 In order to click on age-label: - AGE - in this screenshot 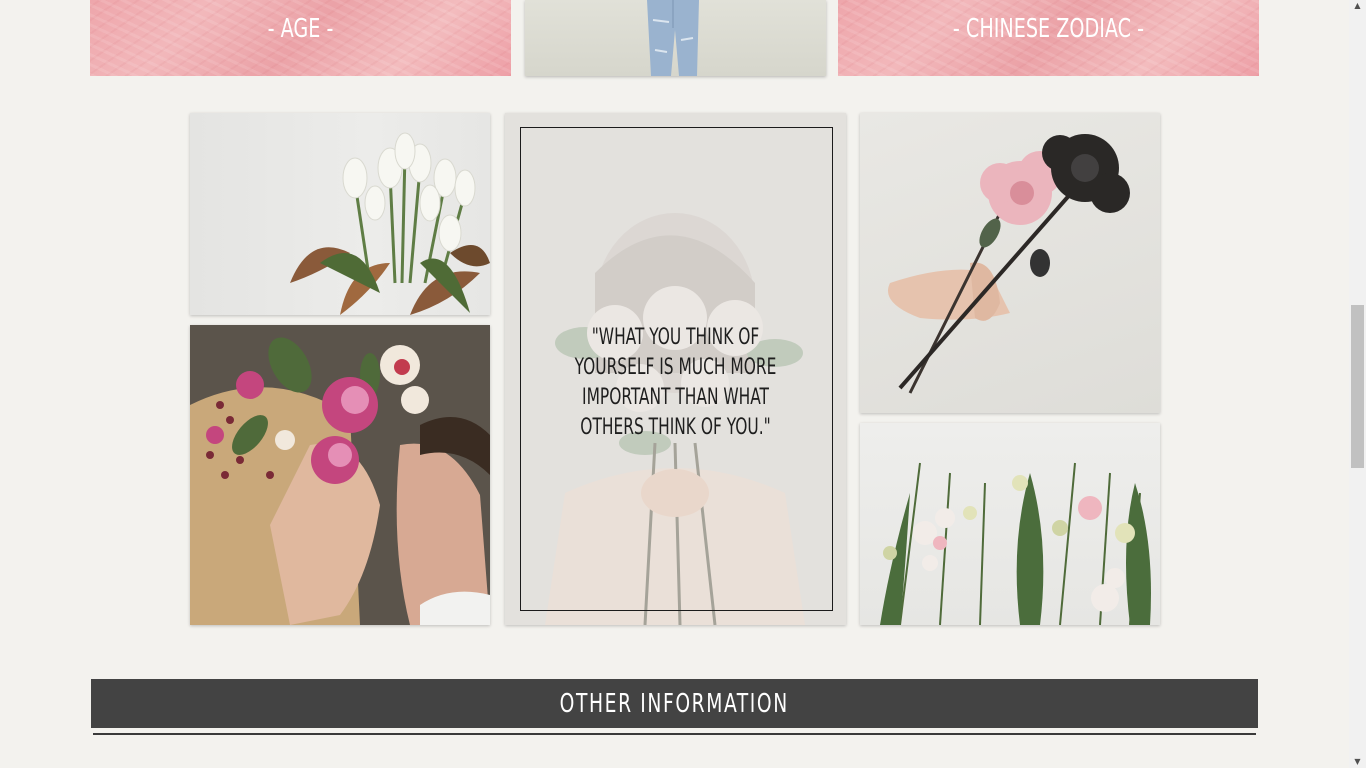, I will do `click(300, 29)`.